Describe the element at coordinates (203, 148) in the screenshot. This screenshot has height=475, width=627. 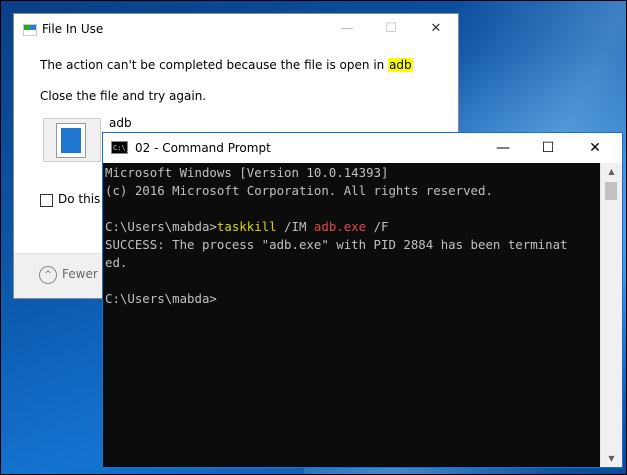
I see `cmd-title: 02 - Command Prompt` at that location.